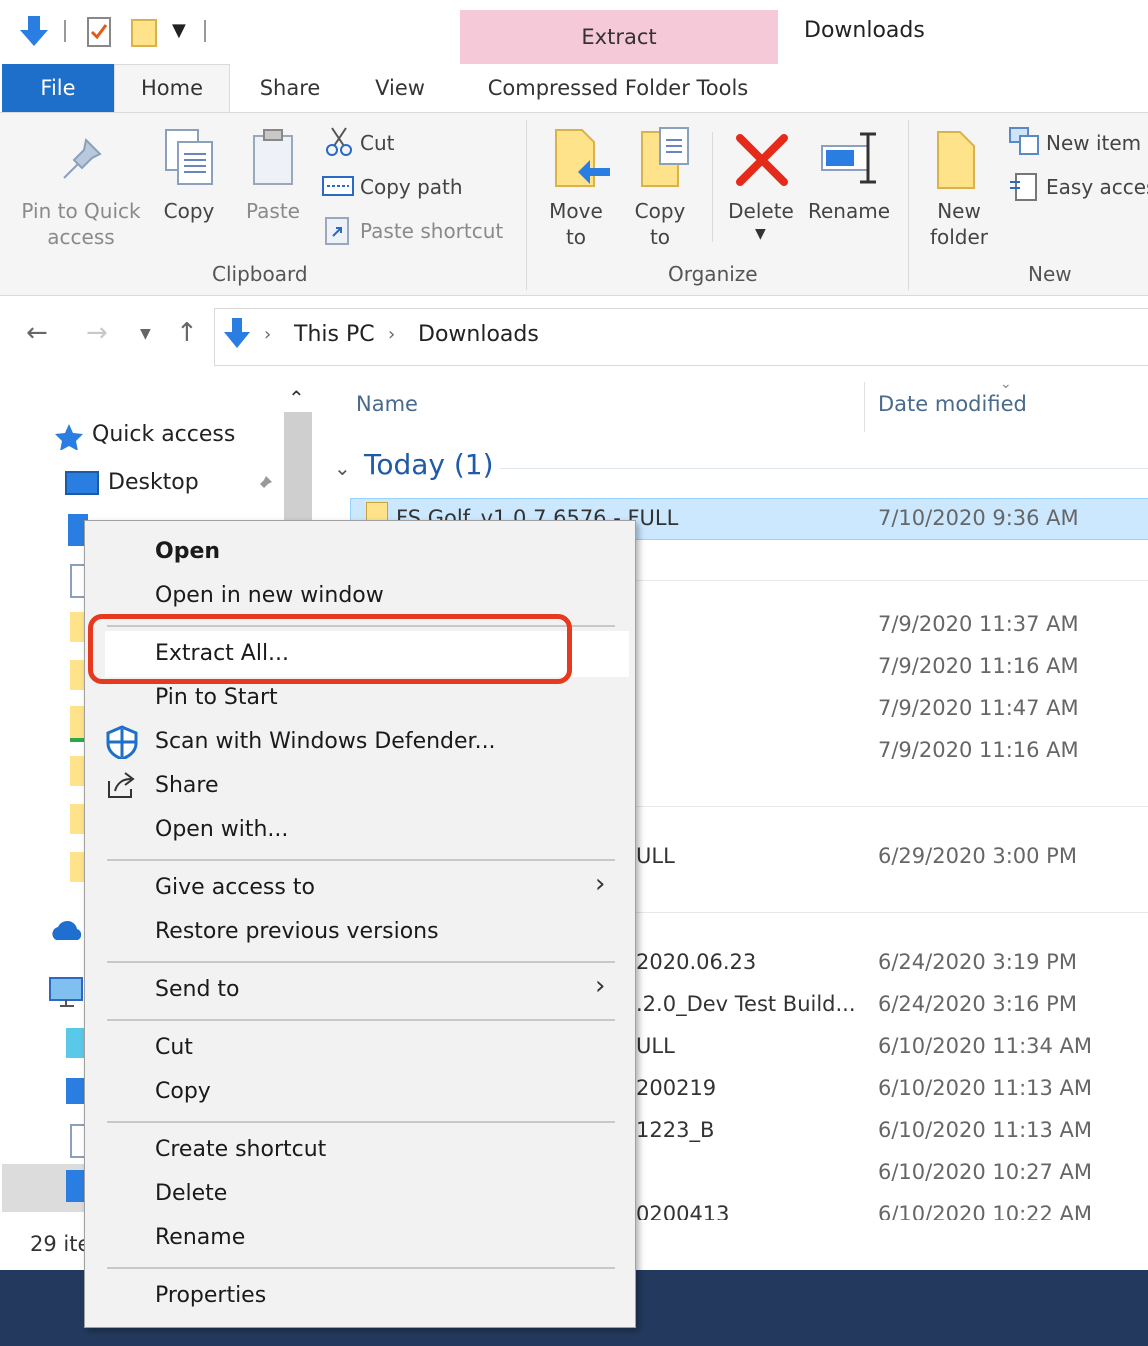 The width and height of the screenshot is (1148, 1346). Describe the element at coordinates (660, 224) in the screenshot. I see `copy-to-button: Copy to` at that location.